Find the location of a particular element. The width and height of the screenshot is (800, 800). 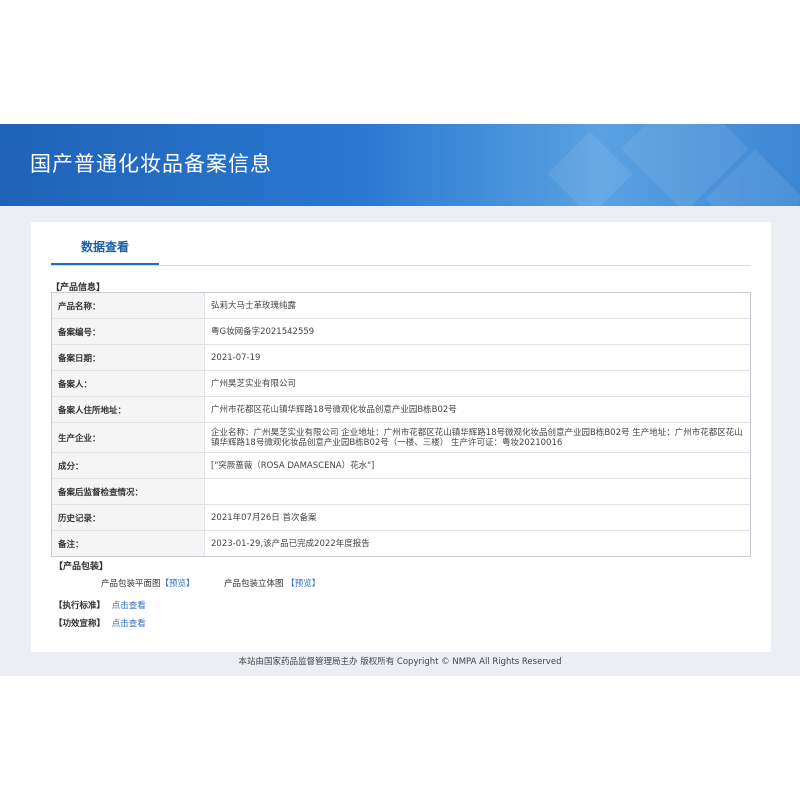

claims-row: 【功效宣称】 点击查看 is located at coordinates (100, 623).